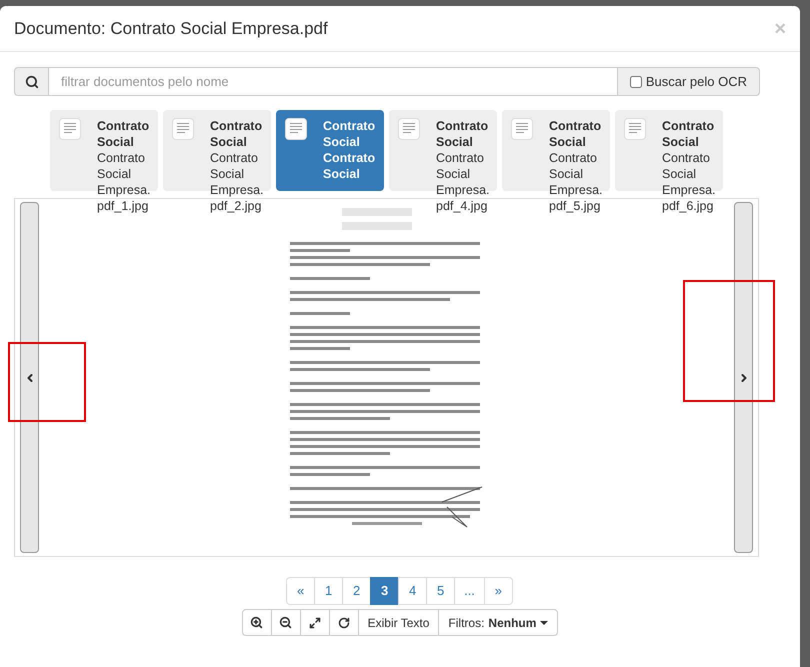 This screenshot has height=667, width=810. I want to click on page-link: «, so click(301, 591).